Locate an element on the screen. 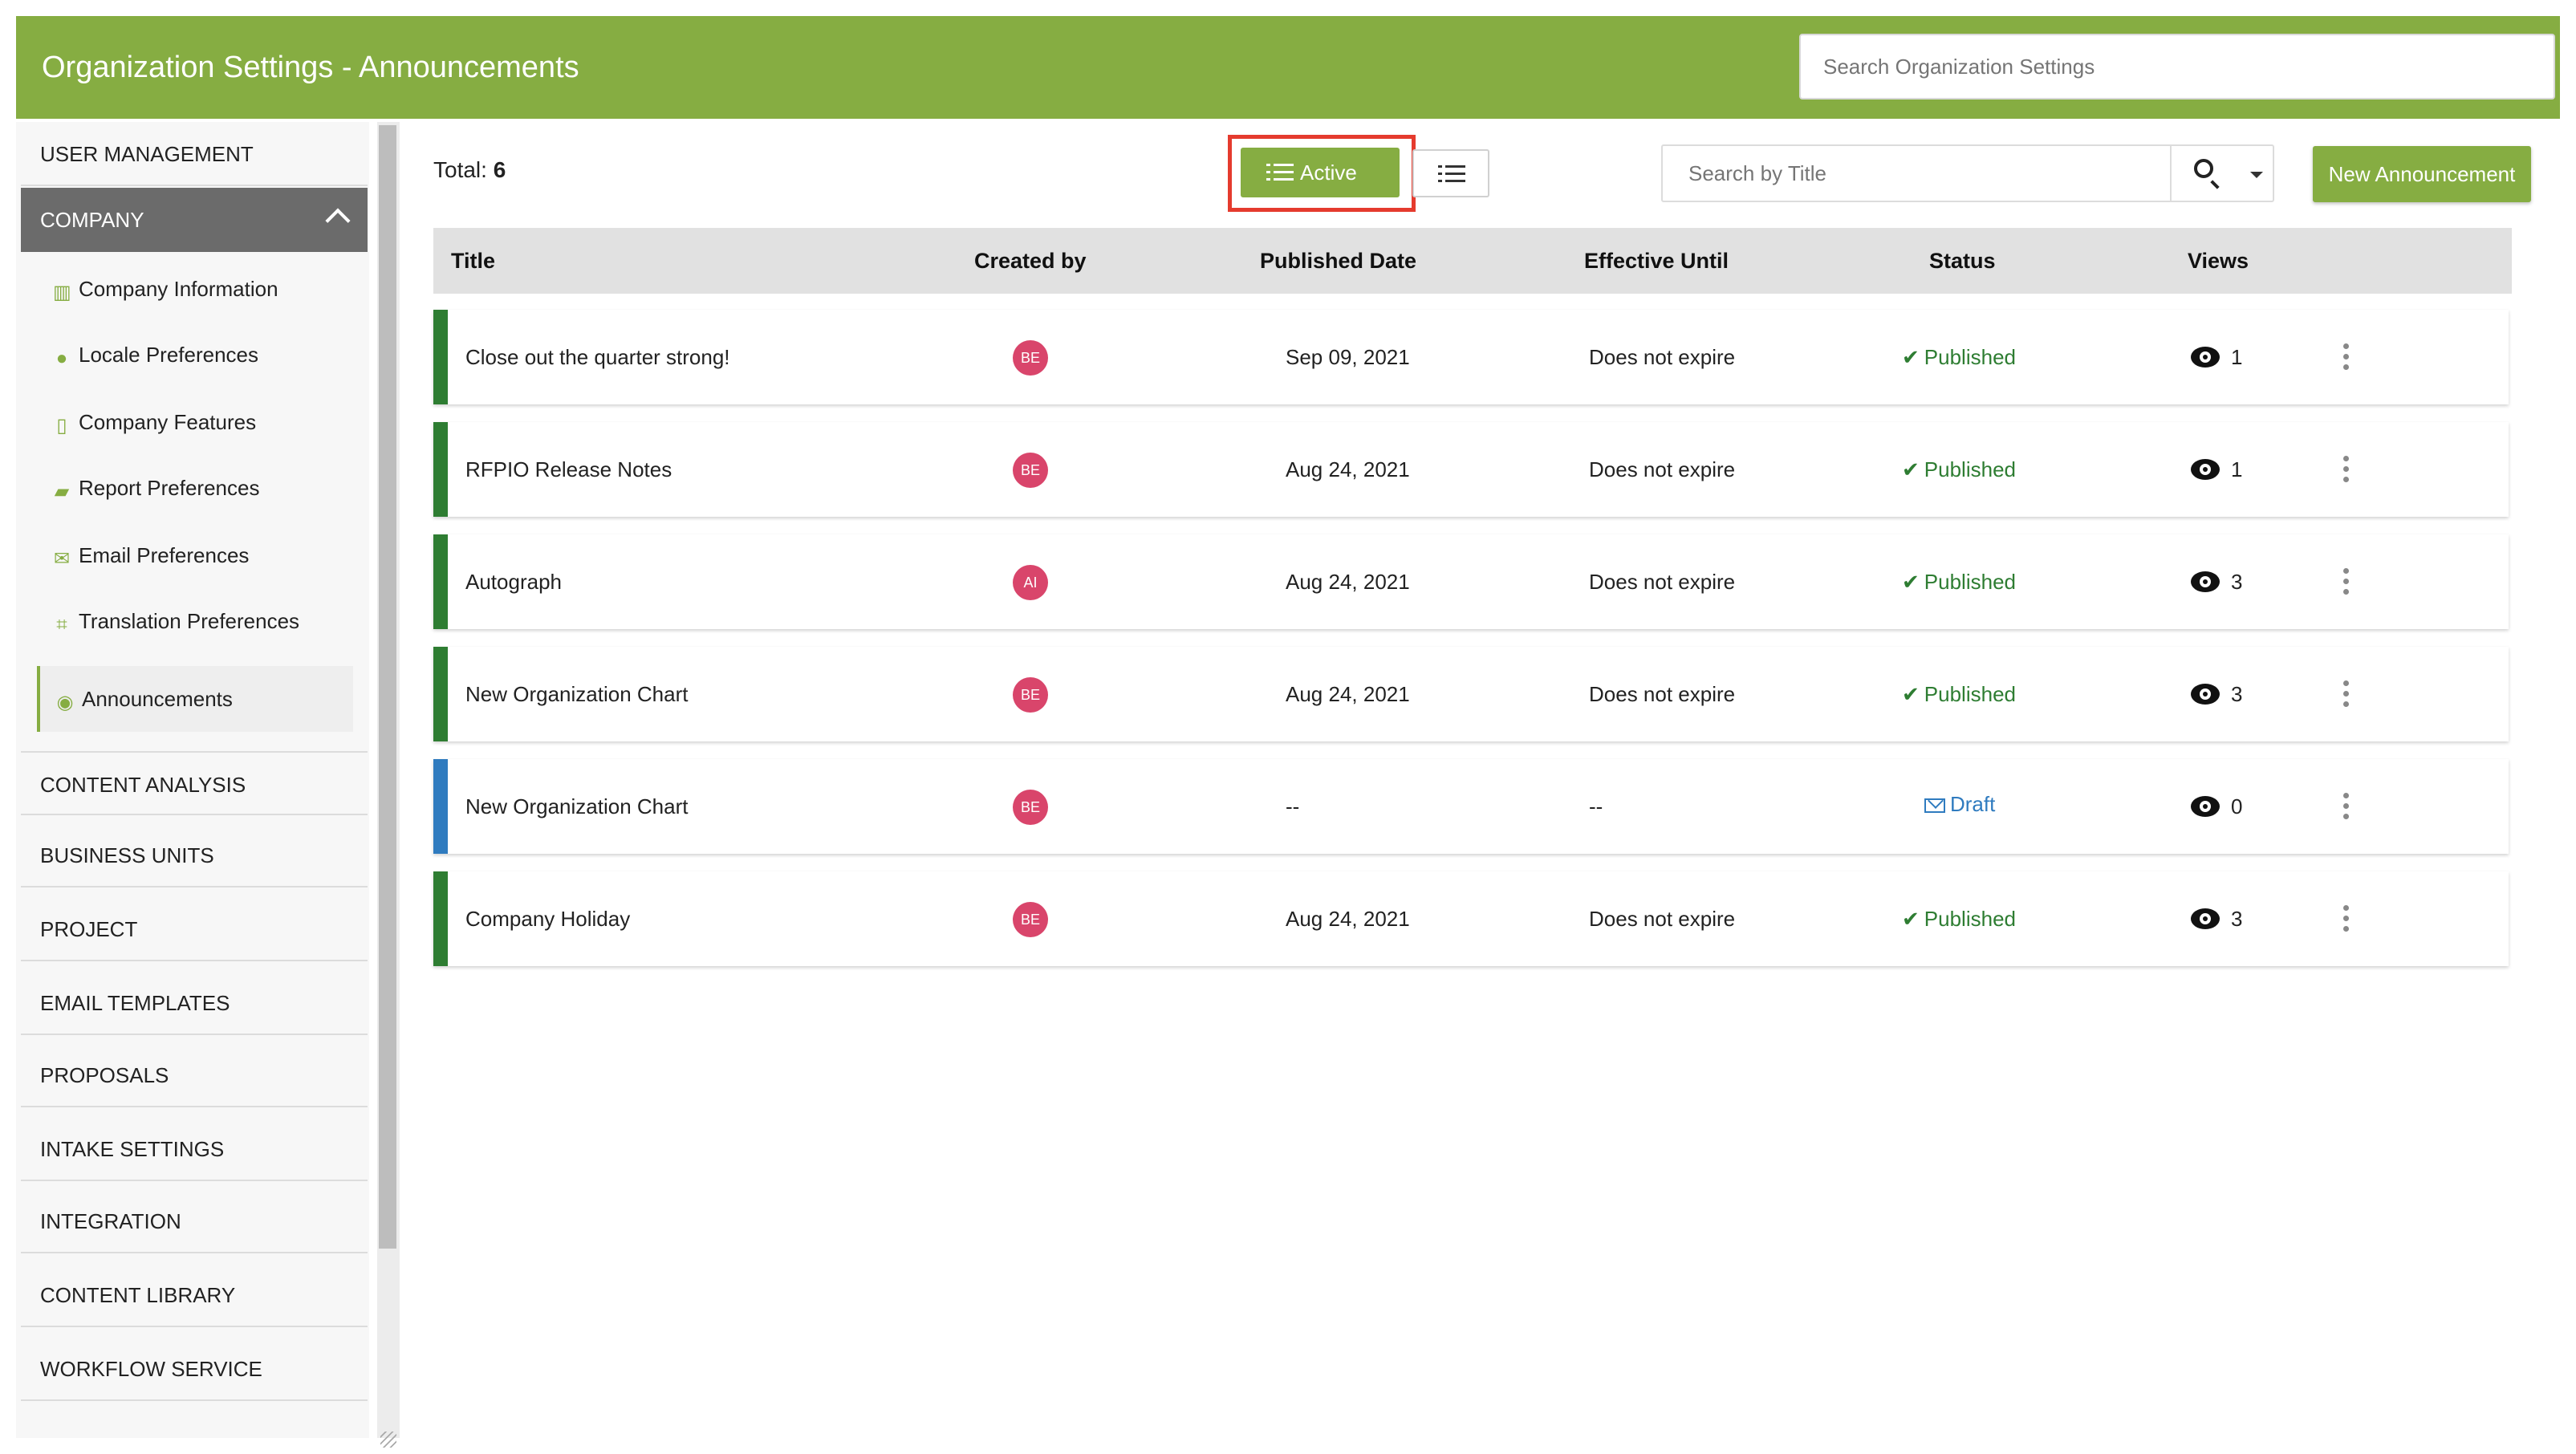 The image size is (2576, 1454). resize-handle-icon is located at coordinates (388, 1440).